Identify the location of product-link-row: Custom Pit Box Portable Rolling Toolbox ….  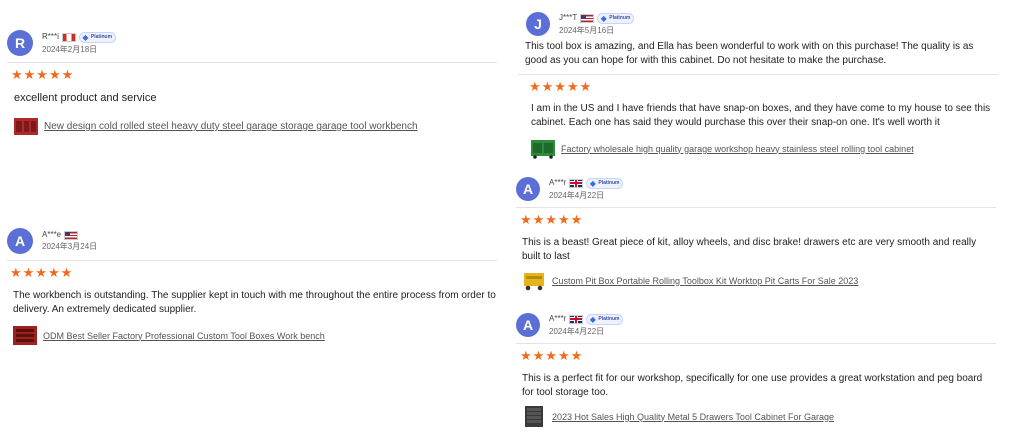
(756, 280).